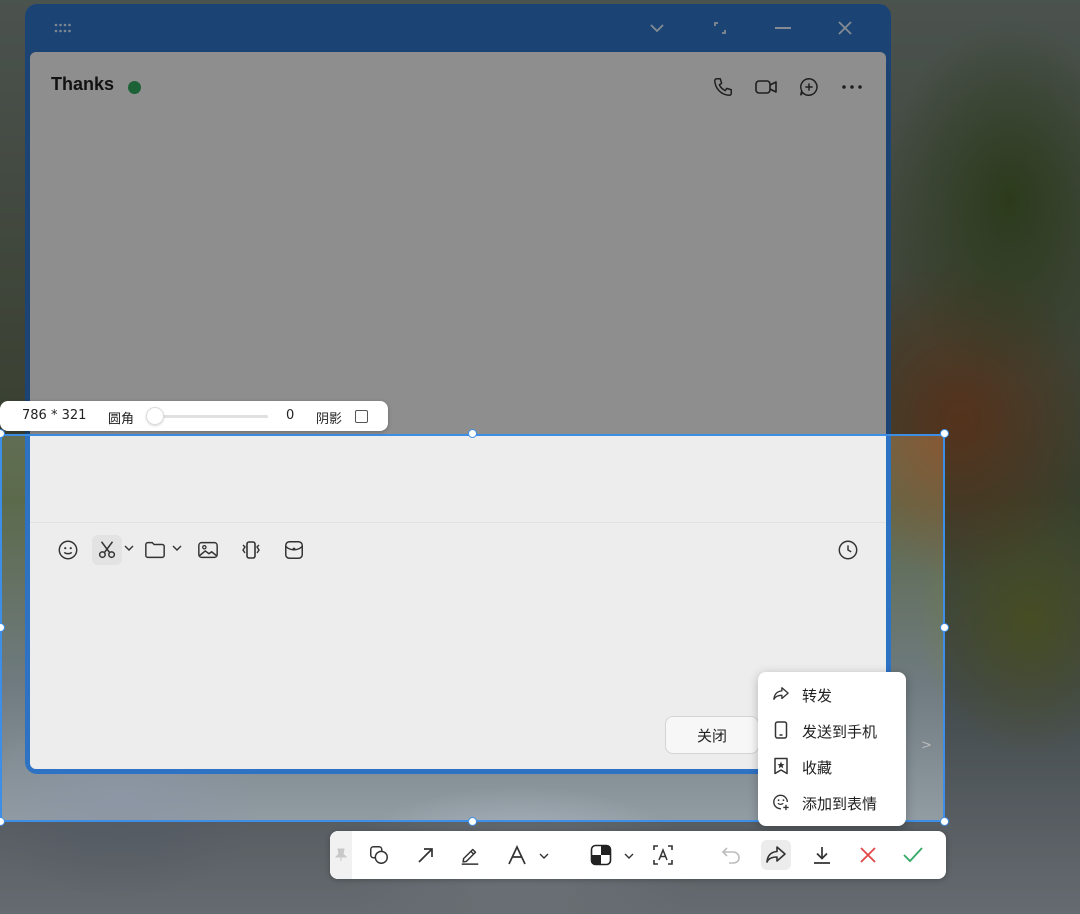 This screenshot has height=914, width=1080. I want to click on arrow-tool-icon, so click(426, 855).